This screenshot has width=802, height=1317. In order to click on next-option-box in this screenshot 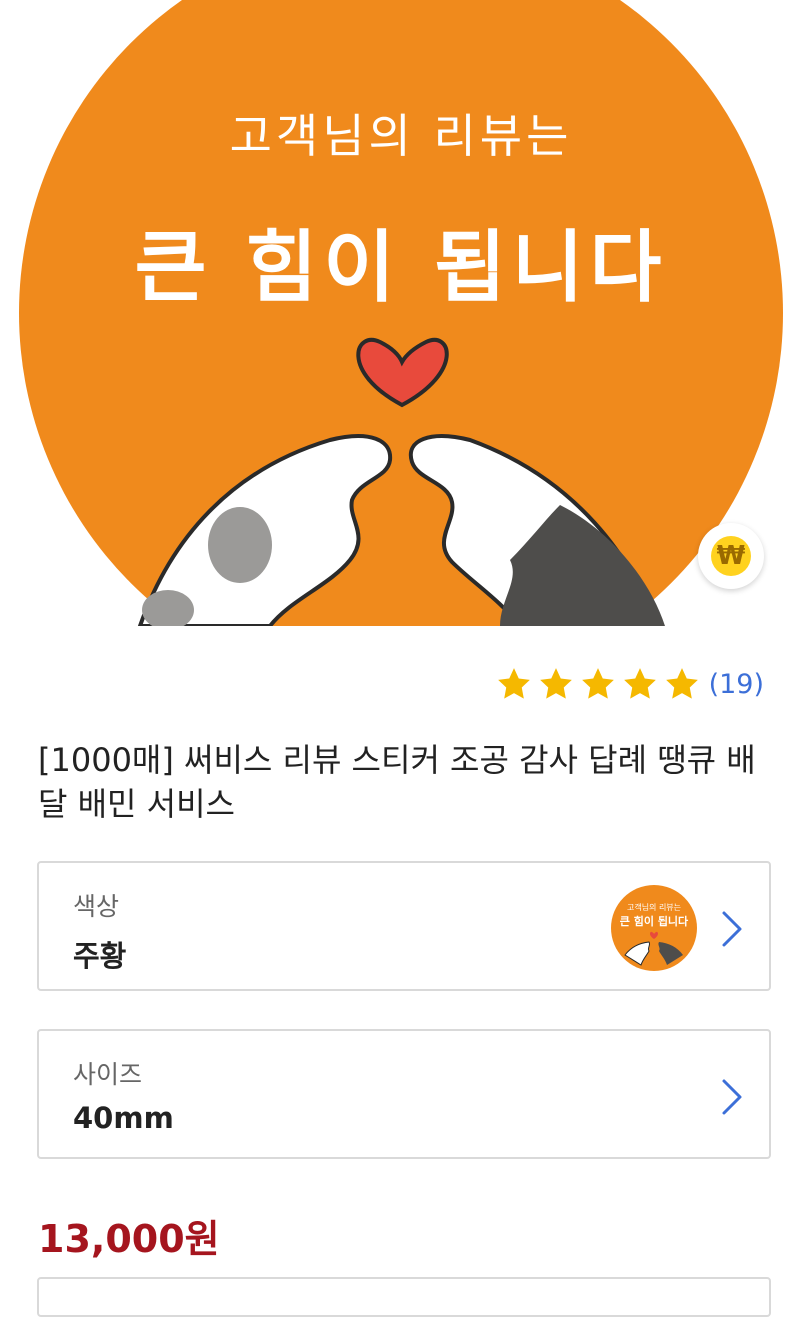, I will do `click(404, 1297)`.